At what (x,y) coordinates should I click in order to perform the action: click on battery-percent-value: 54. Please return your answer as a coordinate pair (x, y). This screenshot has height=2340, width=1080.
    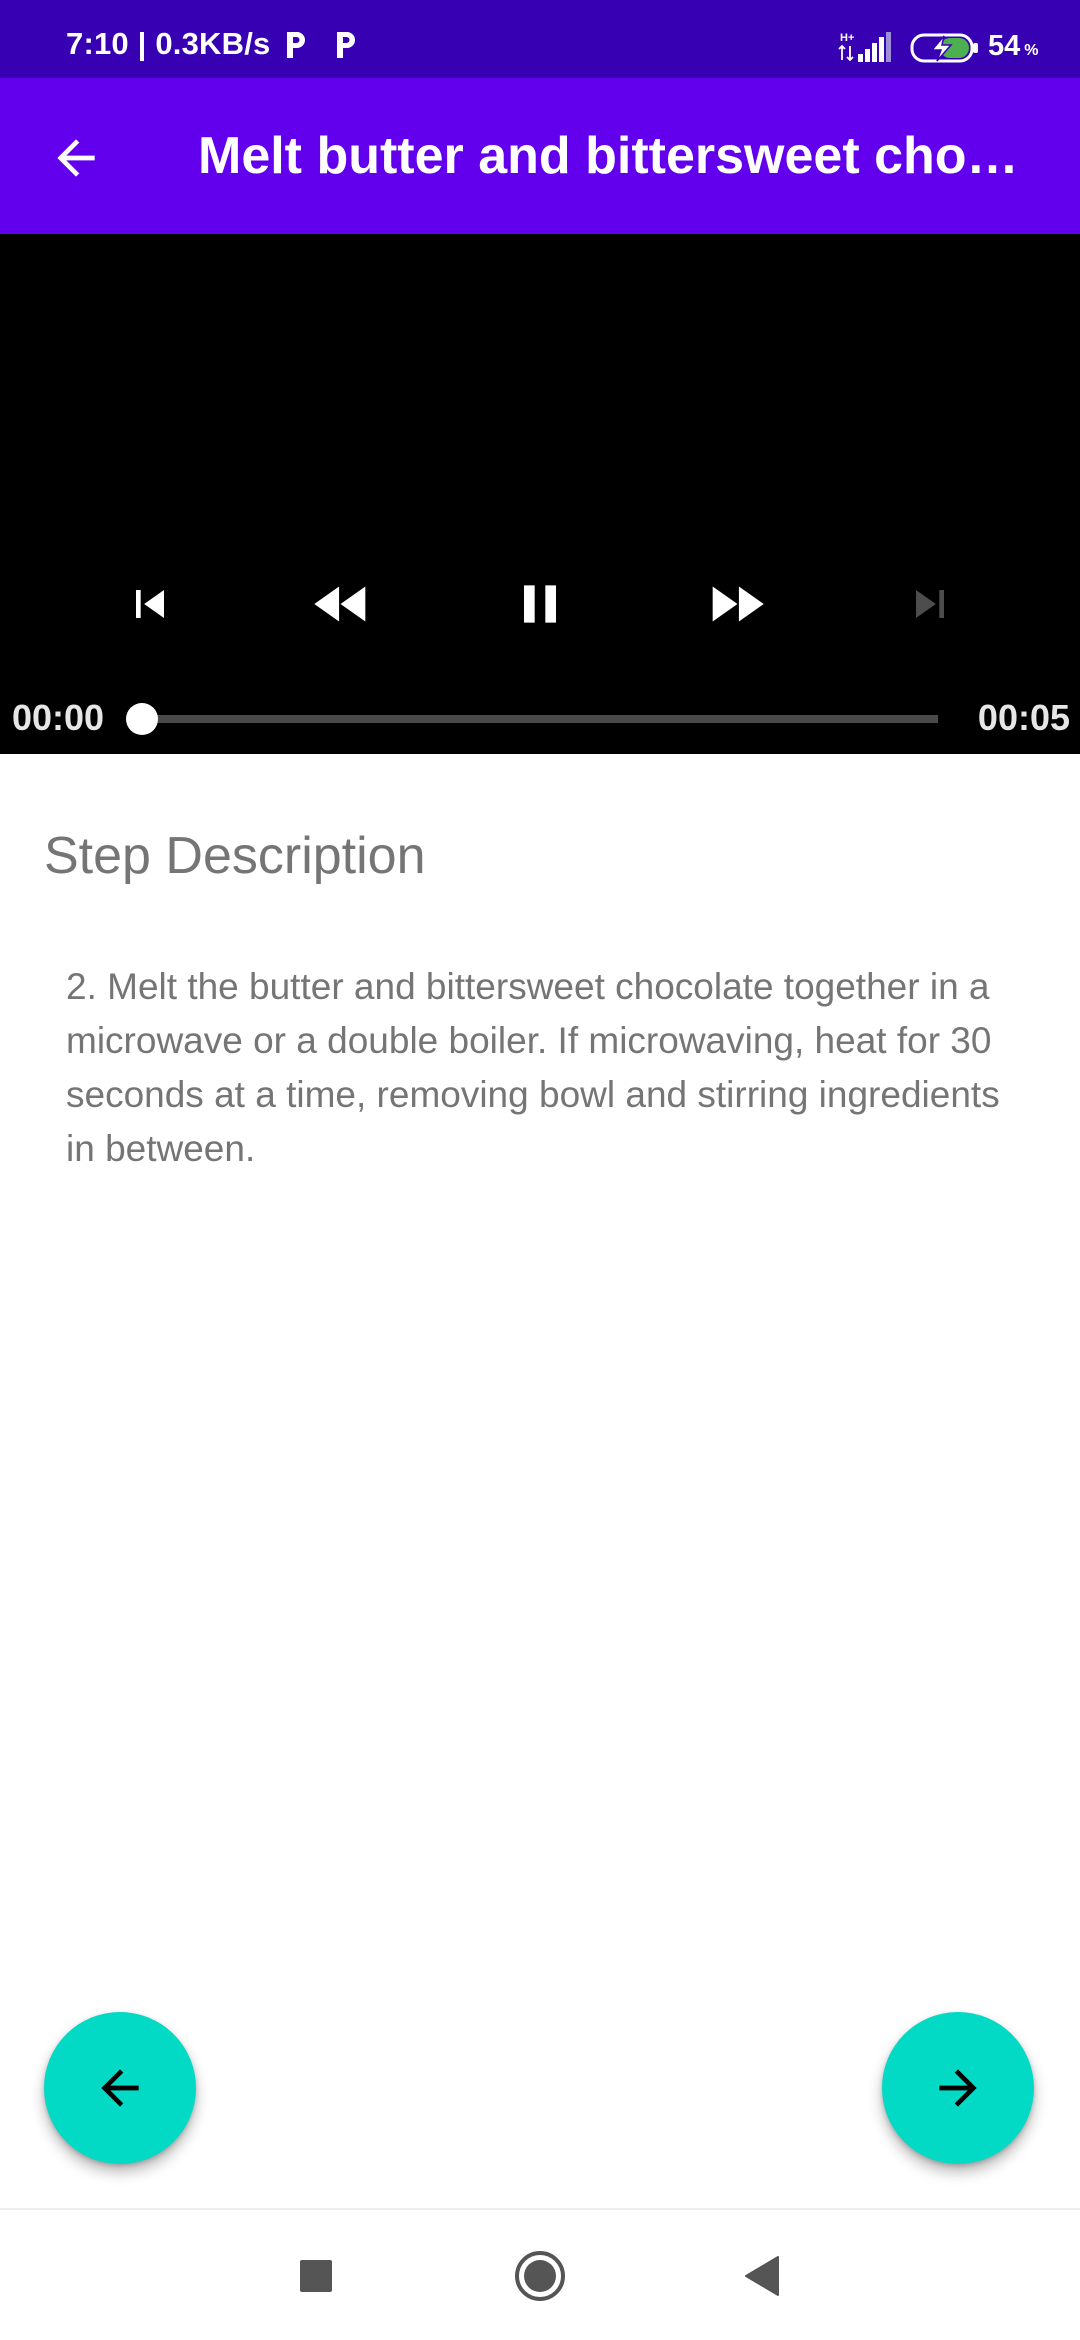
    Looking at the image, I should click on (1004, 46).